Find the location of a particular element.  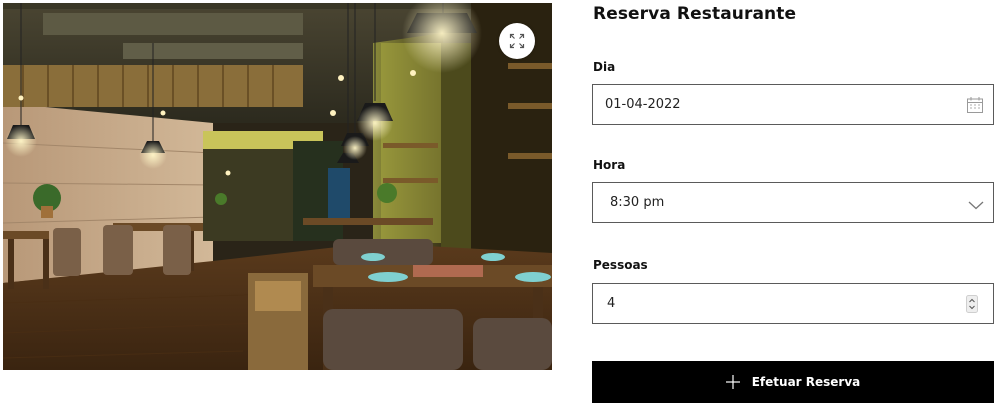

guests-label: Pessoas is located at coordinates (620, 265).